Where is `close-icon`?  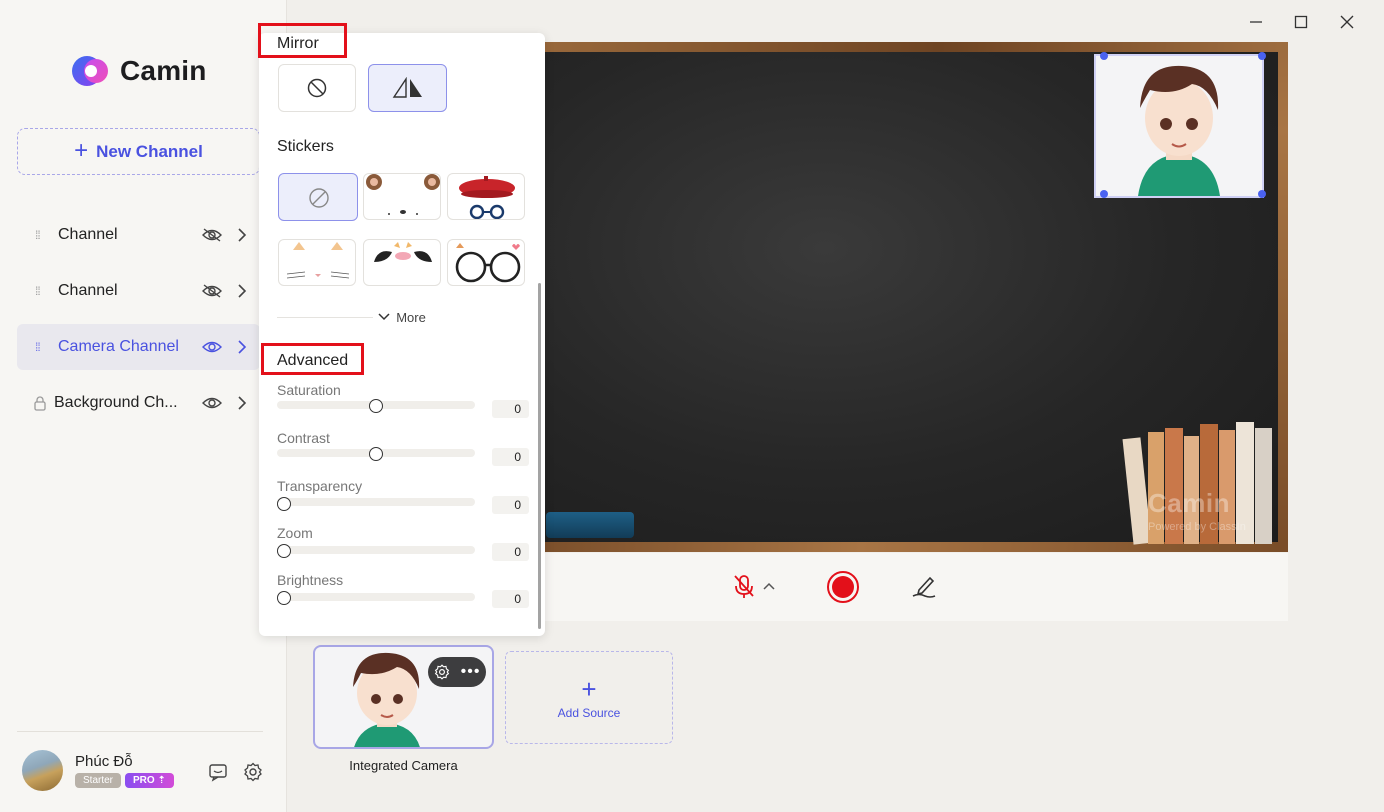 close-icon is located at coordinates (1347, 22).